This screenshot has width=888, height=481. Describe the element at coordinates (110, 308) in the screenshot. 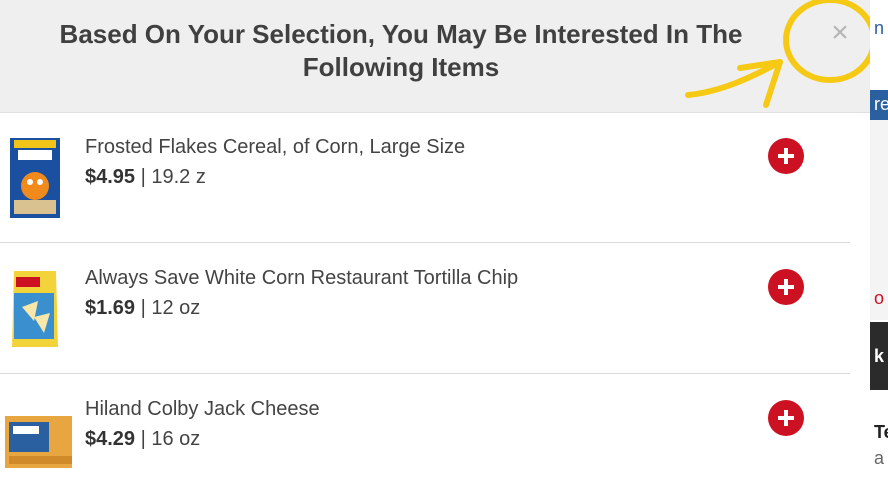

I see `item-price: $1.69` at that location.